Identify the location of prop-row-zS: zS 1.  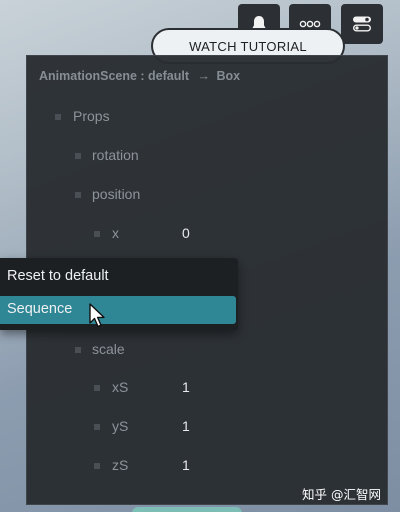
(207, 466).